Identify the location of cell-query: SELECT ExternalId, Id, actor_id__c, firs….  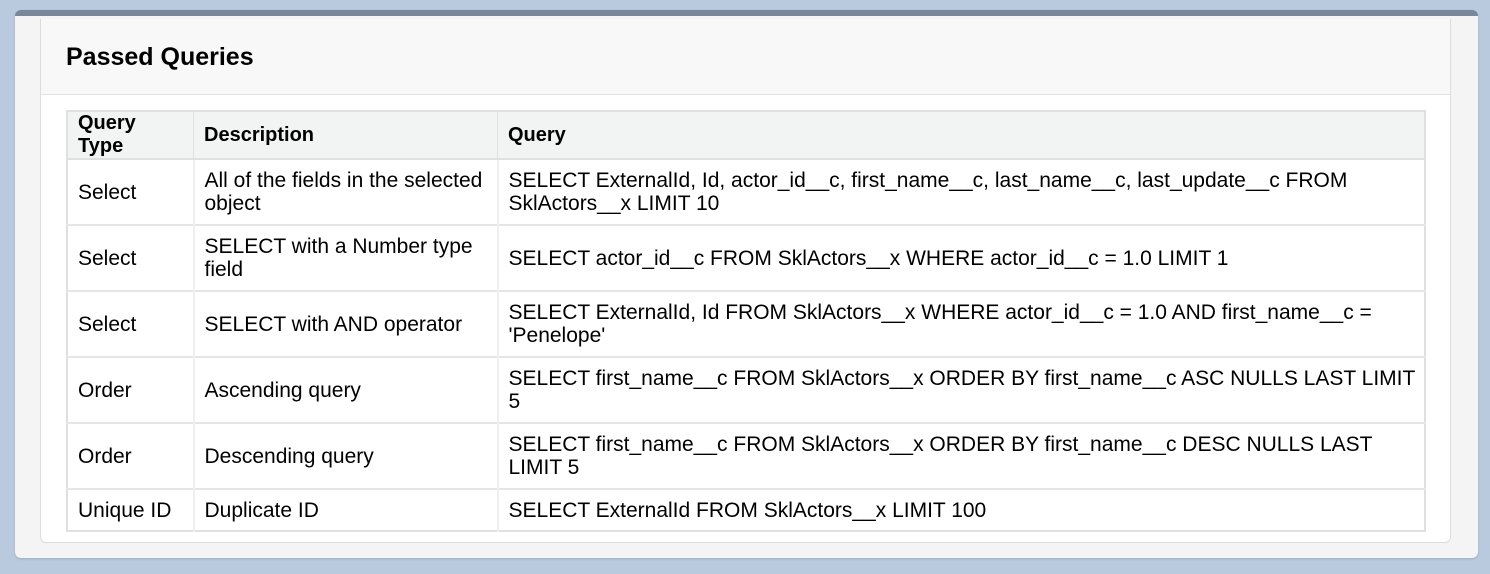
(961, 191).